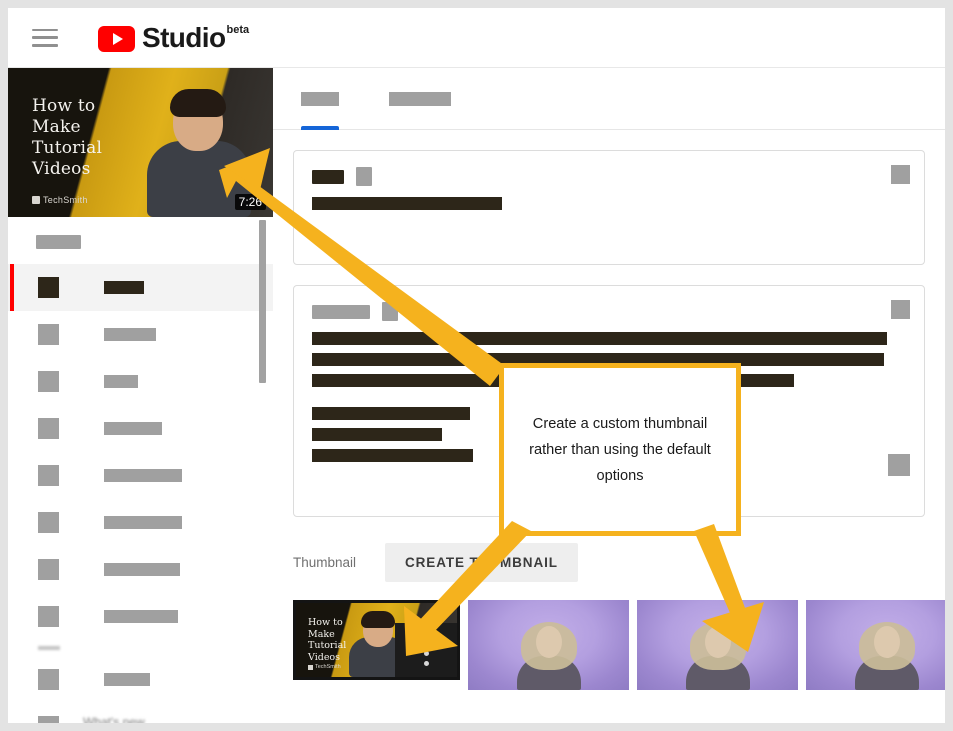 The height and width of the screenshot is (731, 953). I want to click on thumbnail-title: How to Make Tutorial Videos, so click(327, 640).